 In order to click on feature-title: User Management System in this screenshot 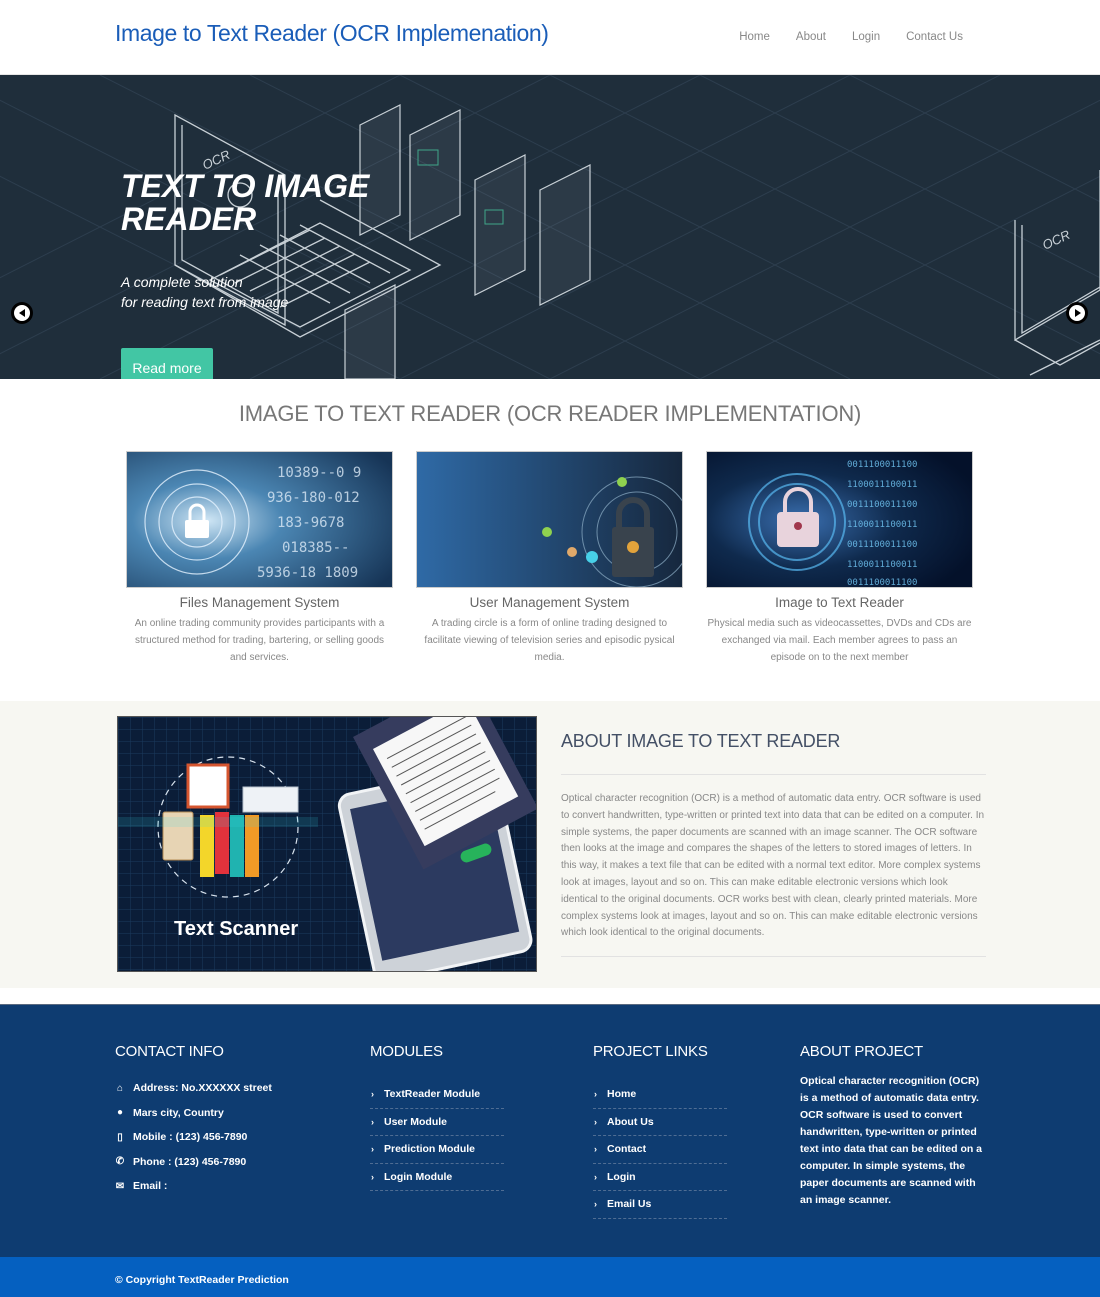, I will do `click(549, 602)`.